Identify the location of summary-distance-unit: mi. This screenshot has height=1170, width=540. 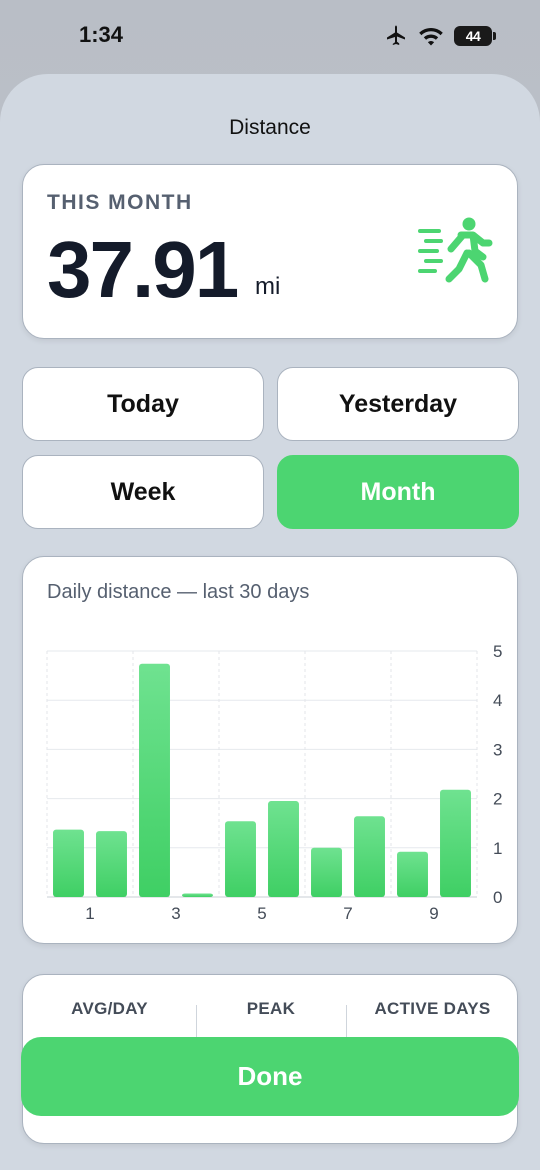
(268, 286).